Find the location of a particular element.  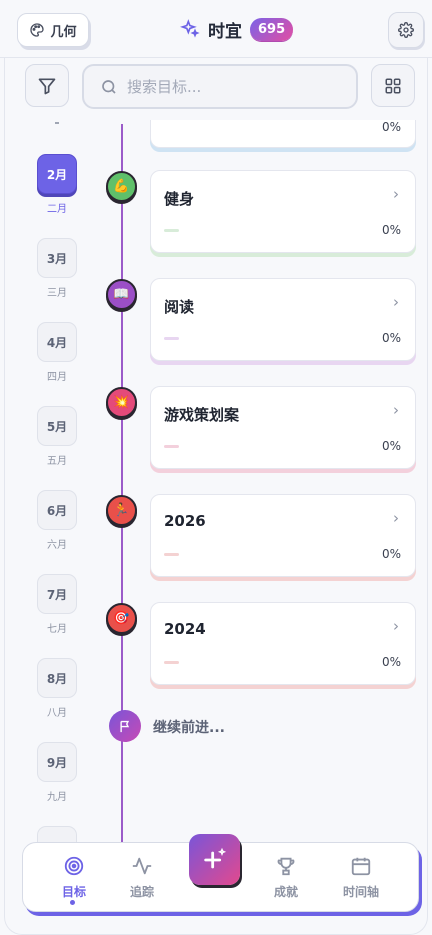

flag-icon is located at coordinates (125, 726).